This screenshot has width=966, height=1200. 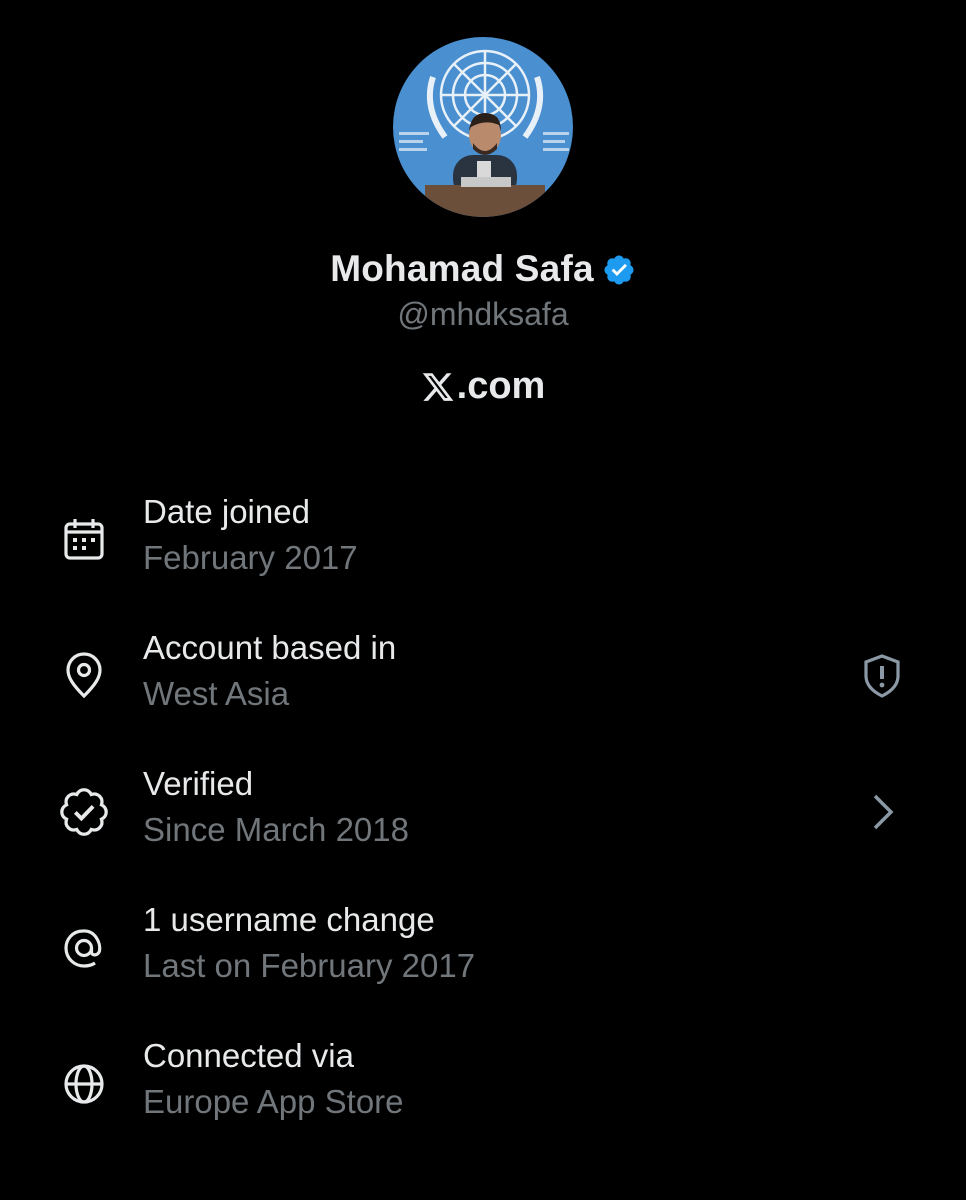 I want to click on username-change-value: Last on February 2017, so click(x=309, y=965).